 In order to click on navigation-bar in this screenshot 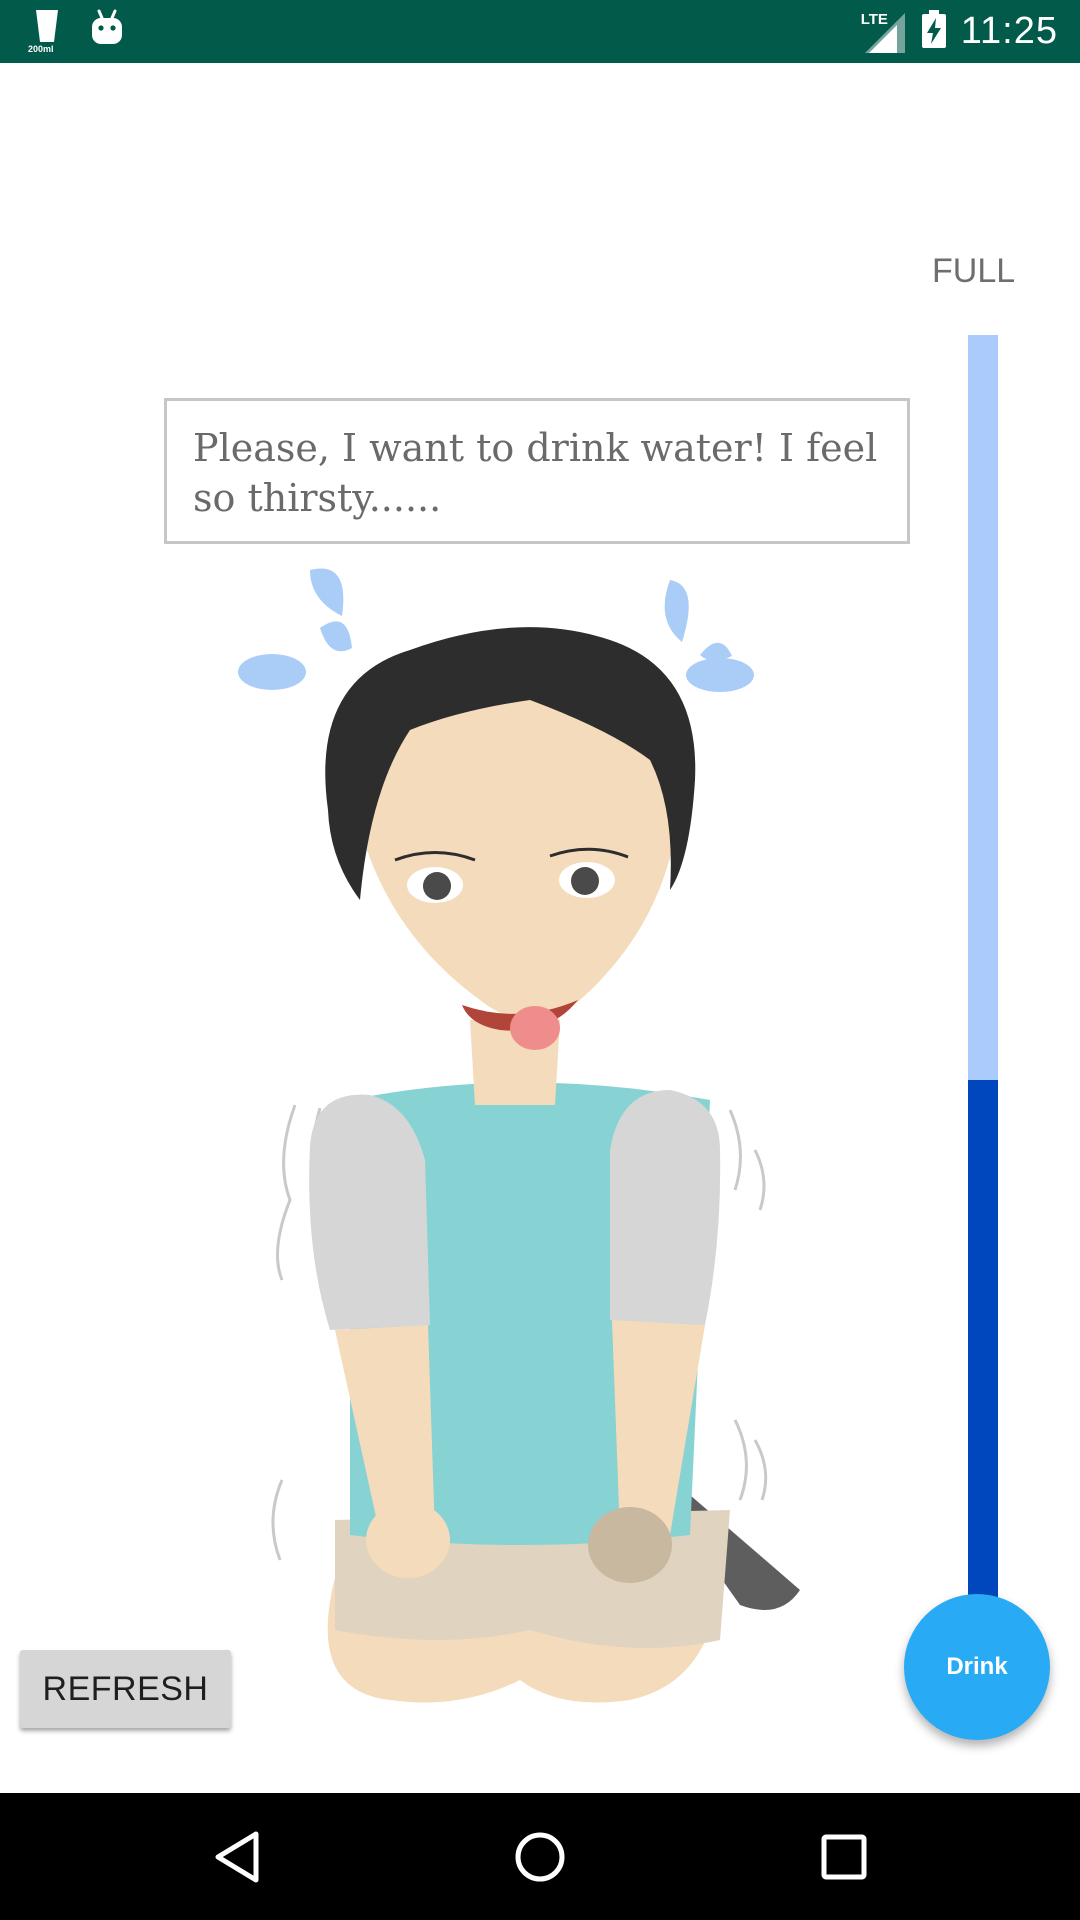, I will do `click(540, 1856)`.